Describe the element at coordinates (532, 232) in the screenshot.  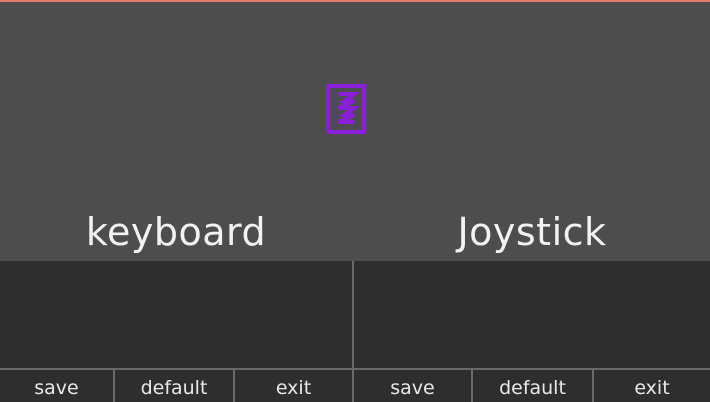
I see `joystick-section-title: Joystick` at that location.